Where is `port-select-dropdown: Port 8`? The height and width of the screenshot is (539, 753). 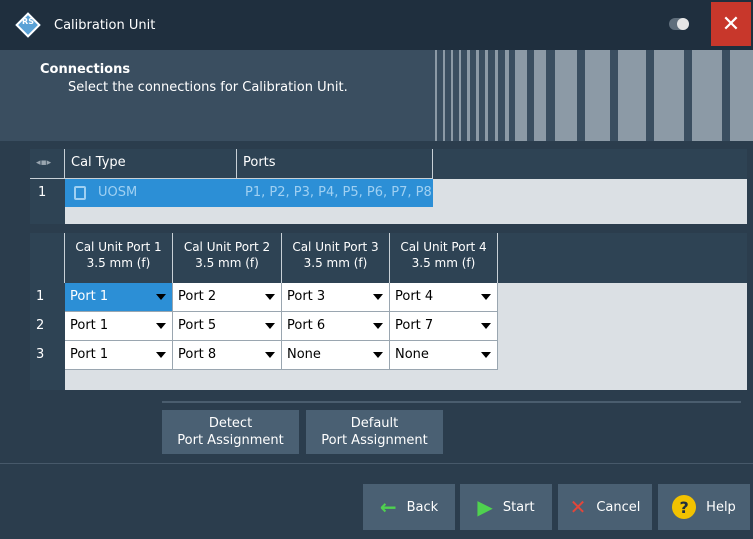 port-select-dropdown: Port 8 is located at coordinates (227, 355).